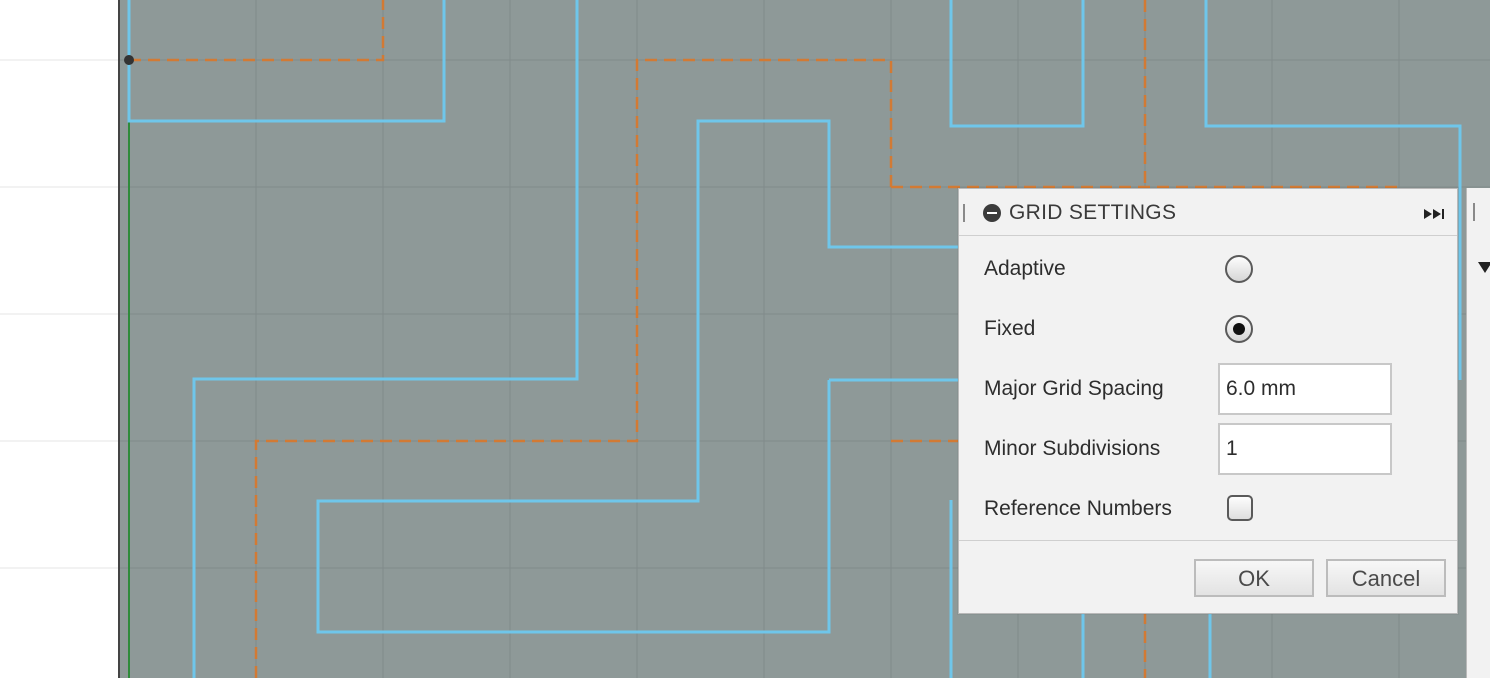  Describe the element at coordinates (992, 213) in the screenshot. I see `collapse-icon` at that location.